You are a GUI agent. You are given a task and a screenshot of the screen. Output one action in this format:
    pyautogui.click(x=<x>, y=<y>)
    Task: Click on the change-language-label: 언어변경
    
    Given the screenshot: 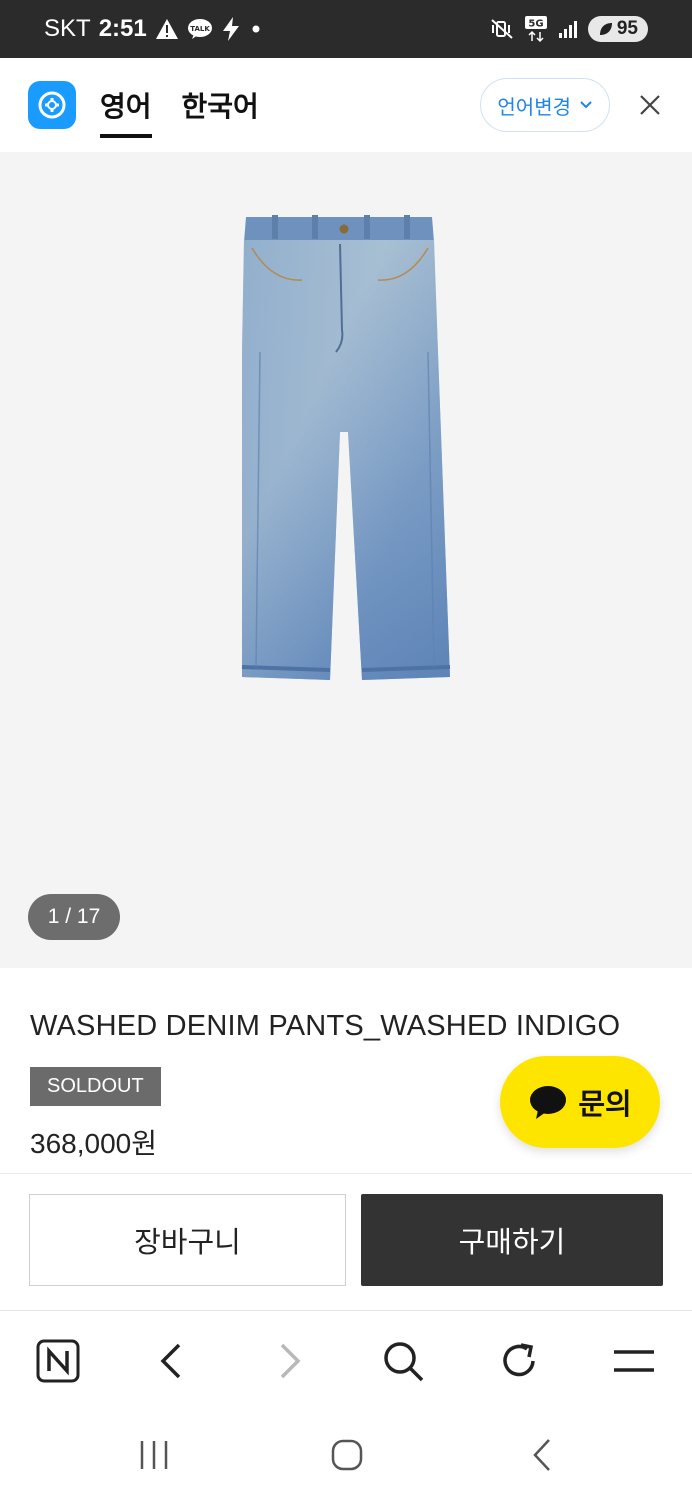 What is the action you would take?
    pyautogui.click(x=534, y=107)
    